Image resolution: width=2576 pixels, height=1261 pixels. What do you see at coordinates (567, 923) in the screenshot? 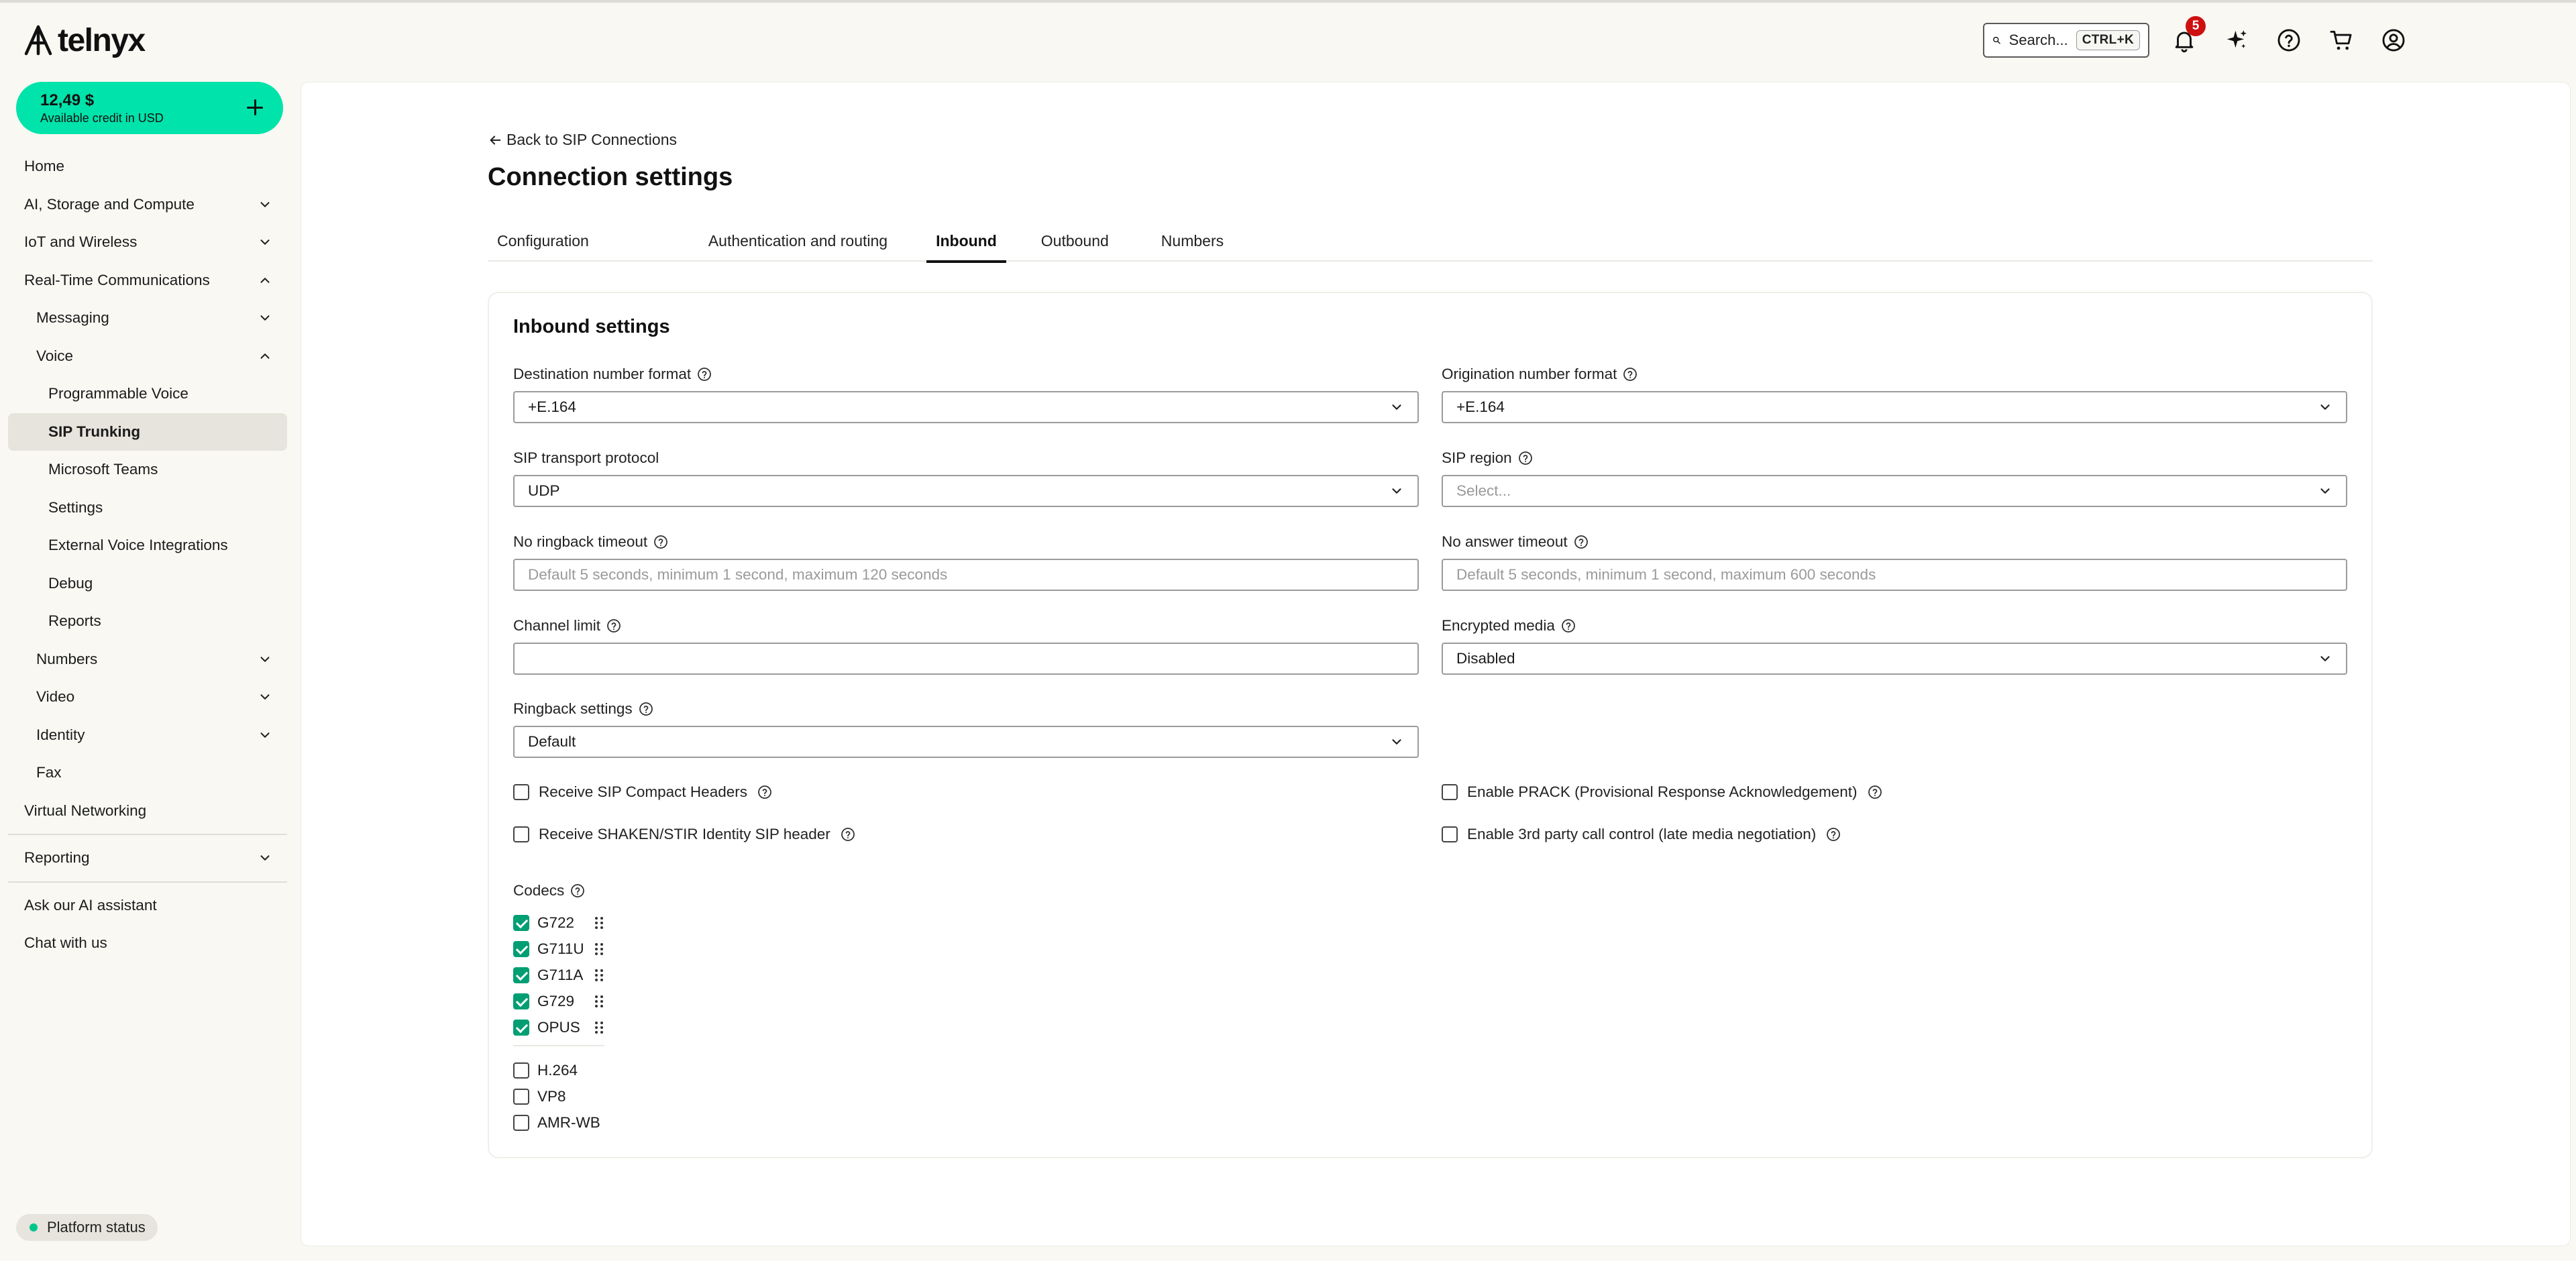
I see `codec-item-g722: G722` at bounding box center [567, 923].